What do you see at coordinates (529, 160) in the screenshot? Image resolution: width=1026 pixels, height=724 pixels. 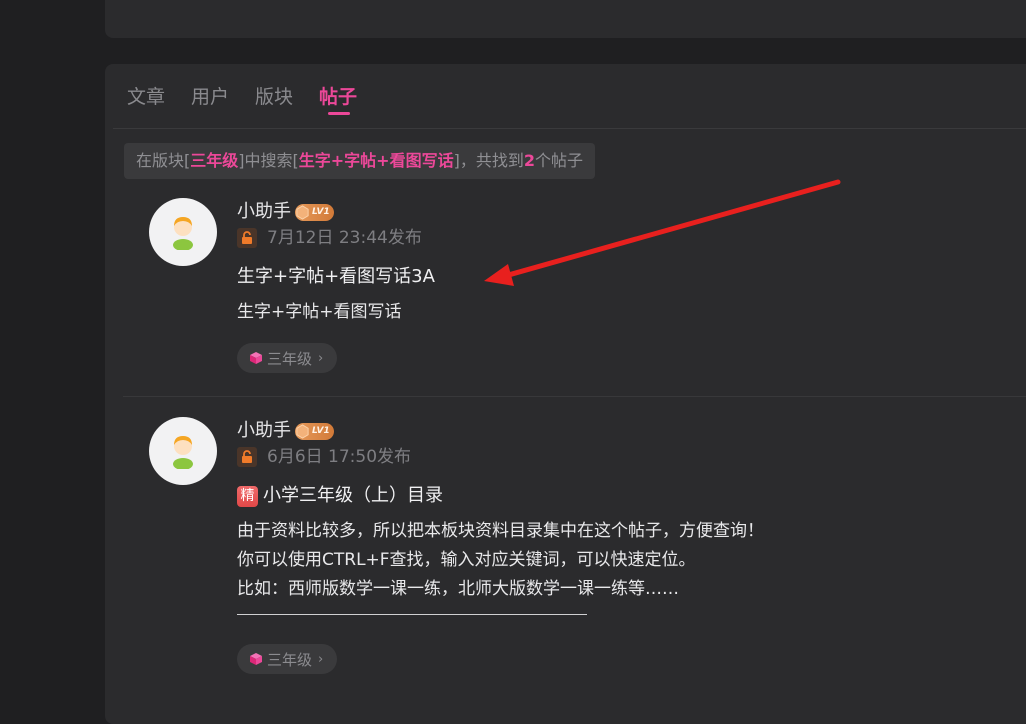 I see `summary-count: 2` at bounding box center [529, 160].